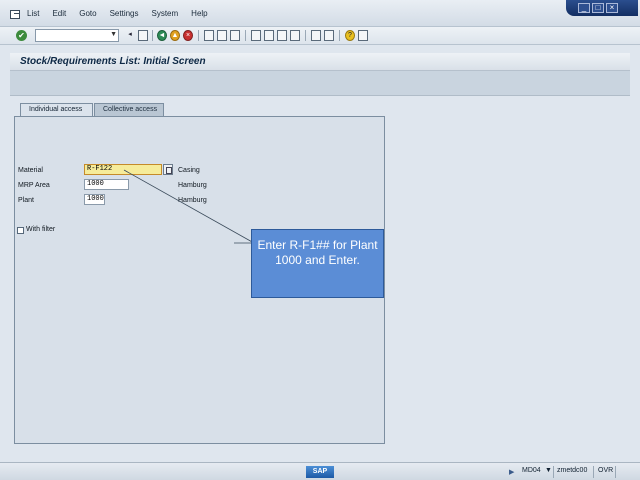  Describe the element at coordinates (531, 470) in the screenshot. I see `transaction-code: MD04` at that location.